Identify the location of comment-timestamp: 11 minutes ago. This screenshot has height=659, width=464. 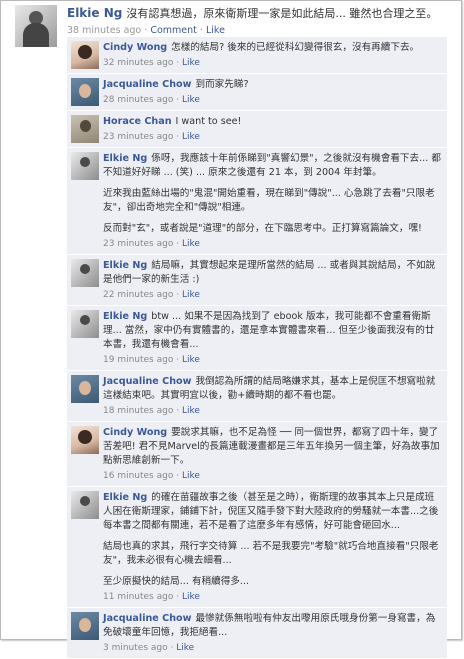
(138, 597).